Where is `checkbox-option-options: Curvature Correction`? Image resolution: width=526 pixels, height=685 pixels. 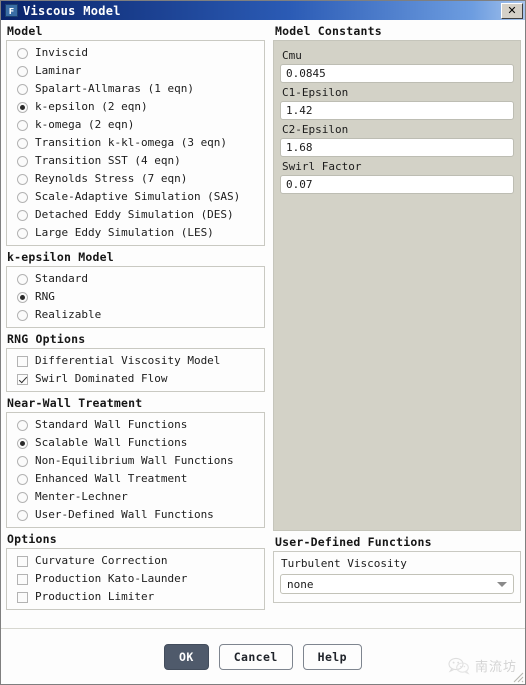
checkbox-option-options: Curvature Correction is located at coordinates (135, 561).